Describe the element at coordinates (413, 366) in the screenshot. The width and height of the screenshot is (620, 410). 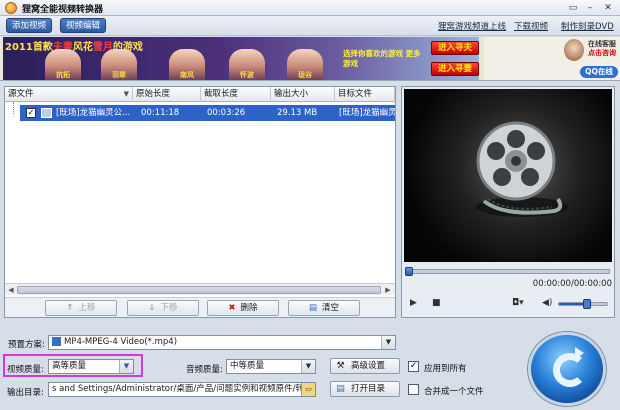
I see `apply-all-checkbox: ✓` at that location.